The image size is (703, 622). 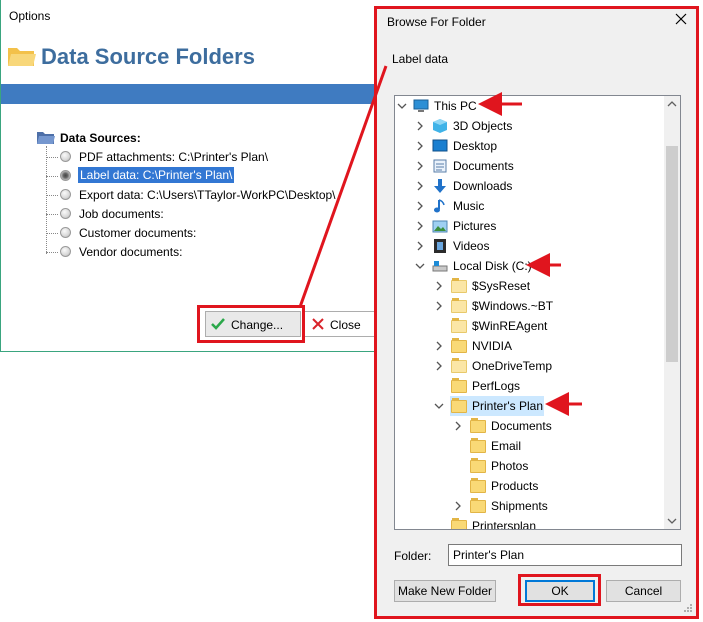 What do you see at coordinates (530, 166) in the screenshot?
I see `tree-node-documents: Documents` at bounding box center [530, 166].